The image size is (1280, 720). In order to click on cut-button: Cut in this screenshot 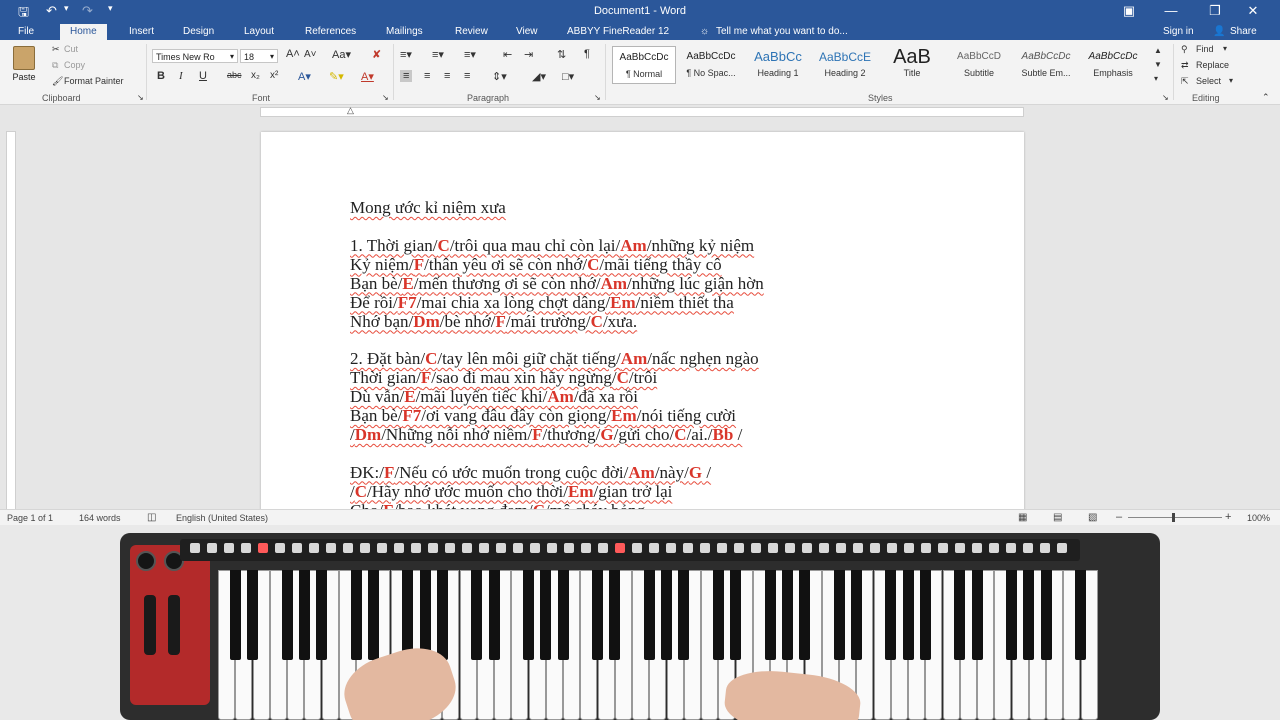, I will do `click(71, 49)`.